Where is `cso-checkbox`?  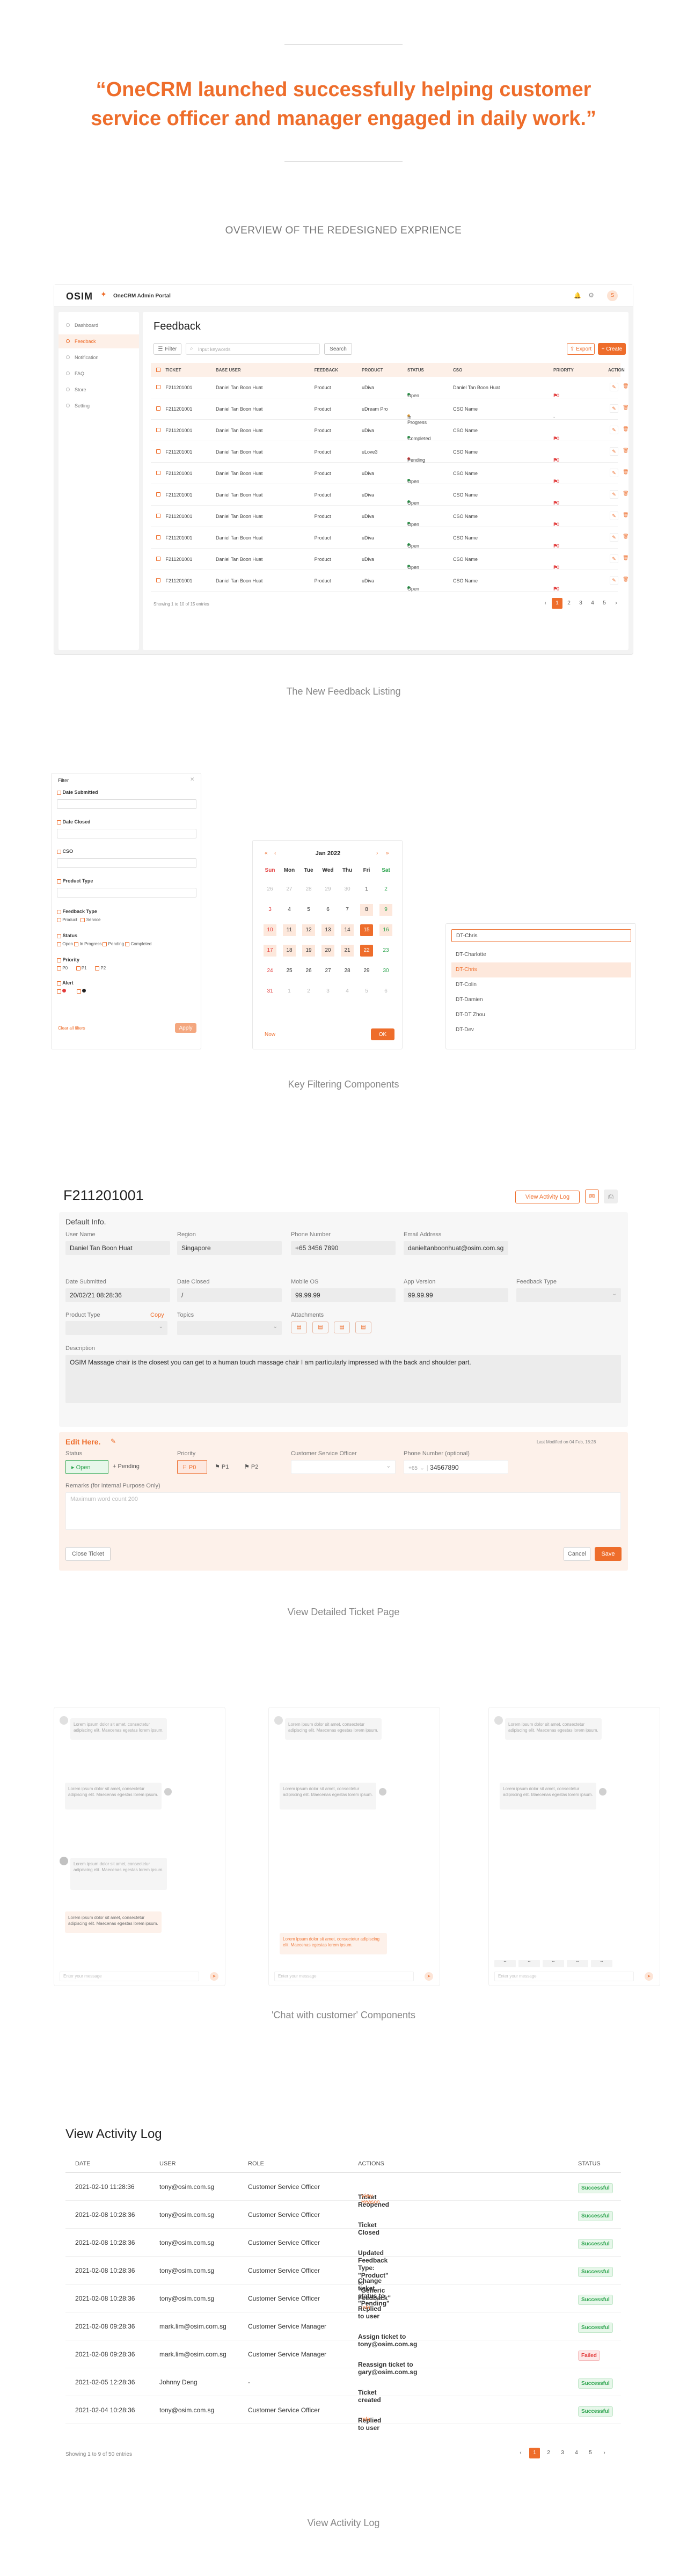 cso-checkbox is located at coordinates (59, 852).